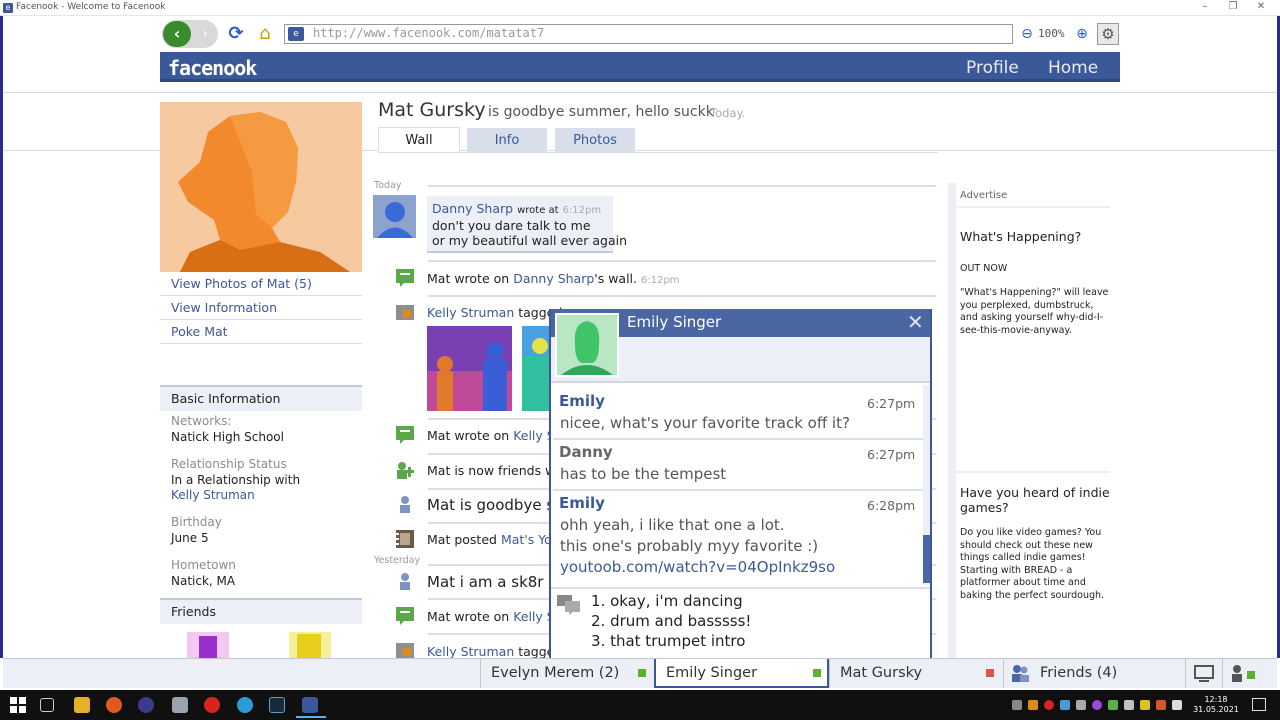 This screenshot has width=1280, height=720. I want to click on chat-scrollbar-thumb, so click(926, 559).